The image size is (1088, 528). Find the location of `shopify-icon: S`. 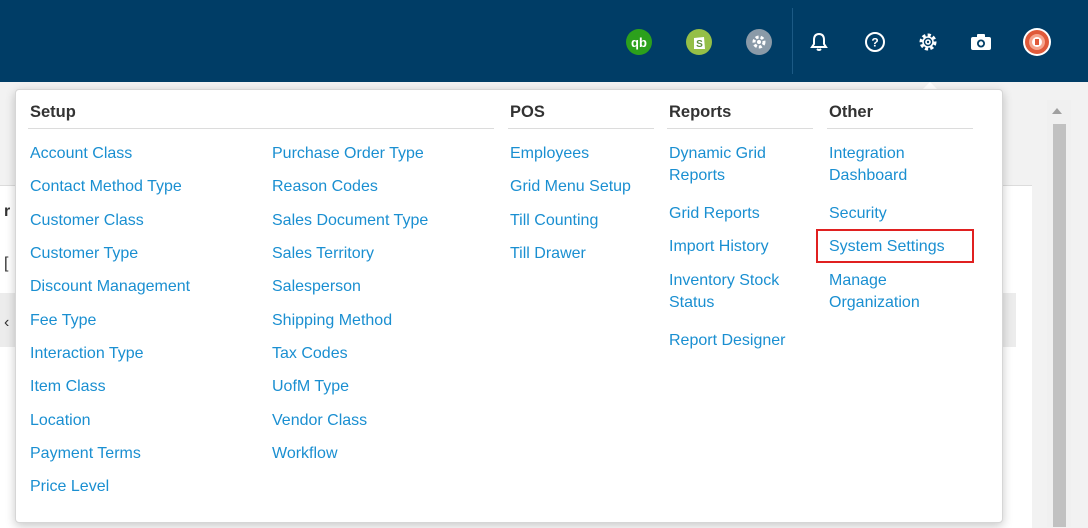

shopify-icon: S is located at coordinates (699, 42).